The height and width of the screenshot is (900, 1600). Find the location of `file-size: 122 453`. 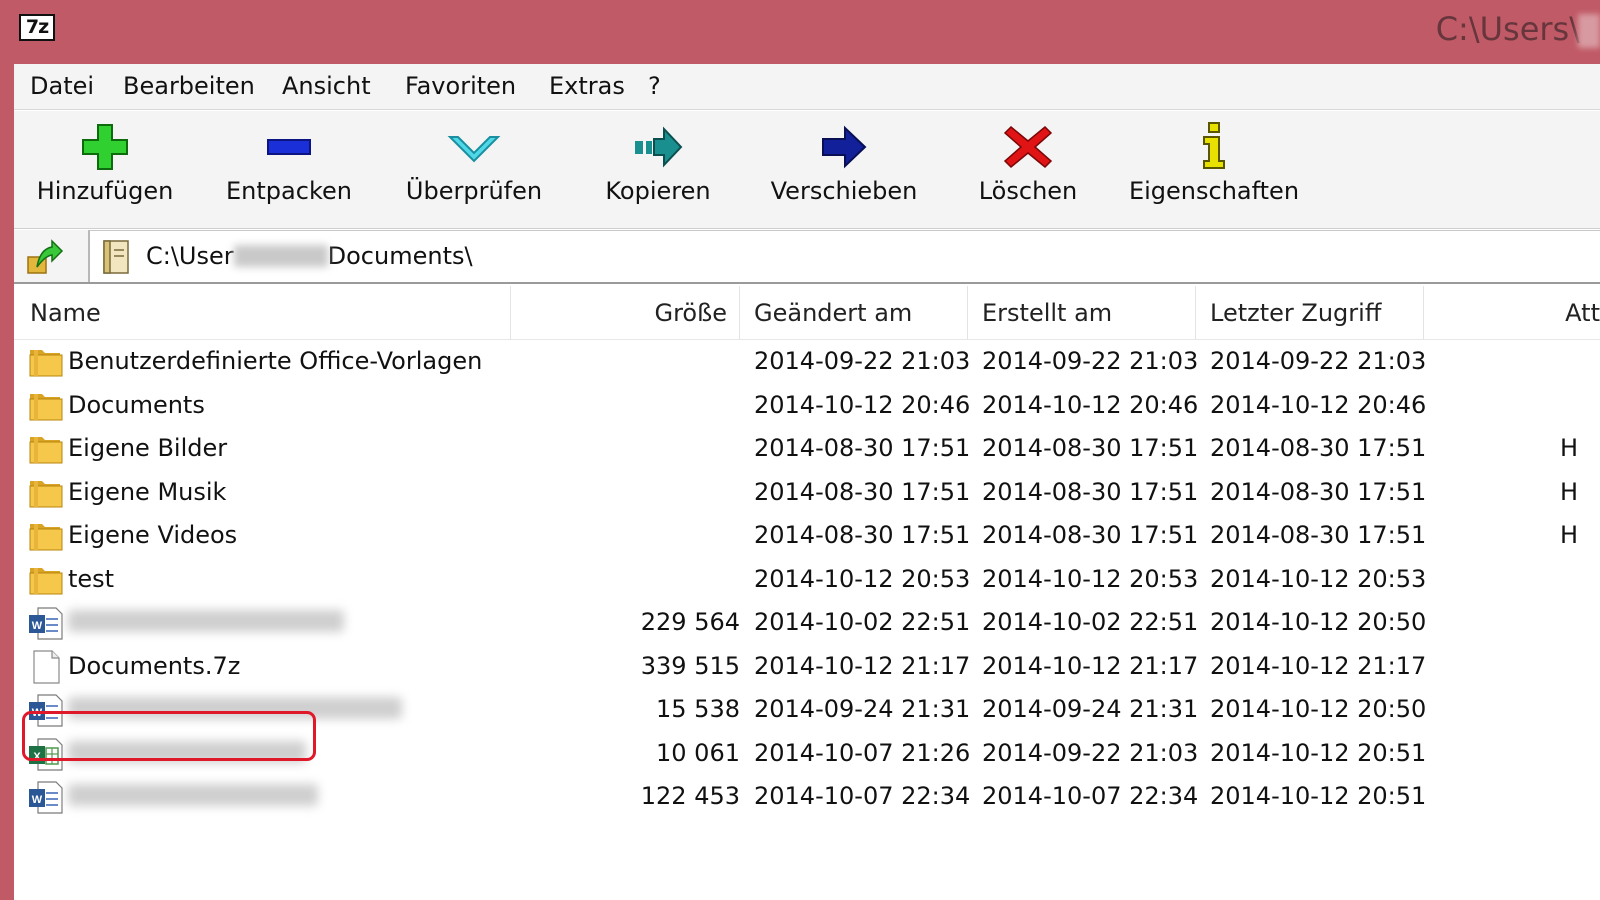

file-size: 122 453 is located at coordinates (690, 796).